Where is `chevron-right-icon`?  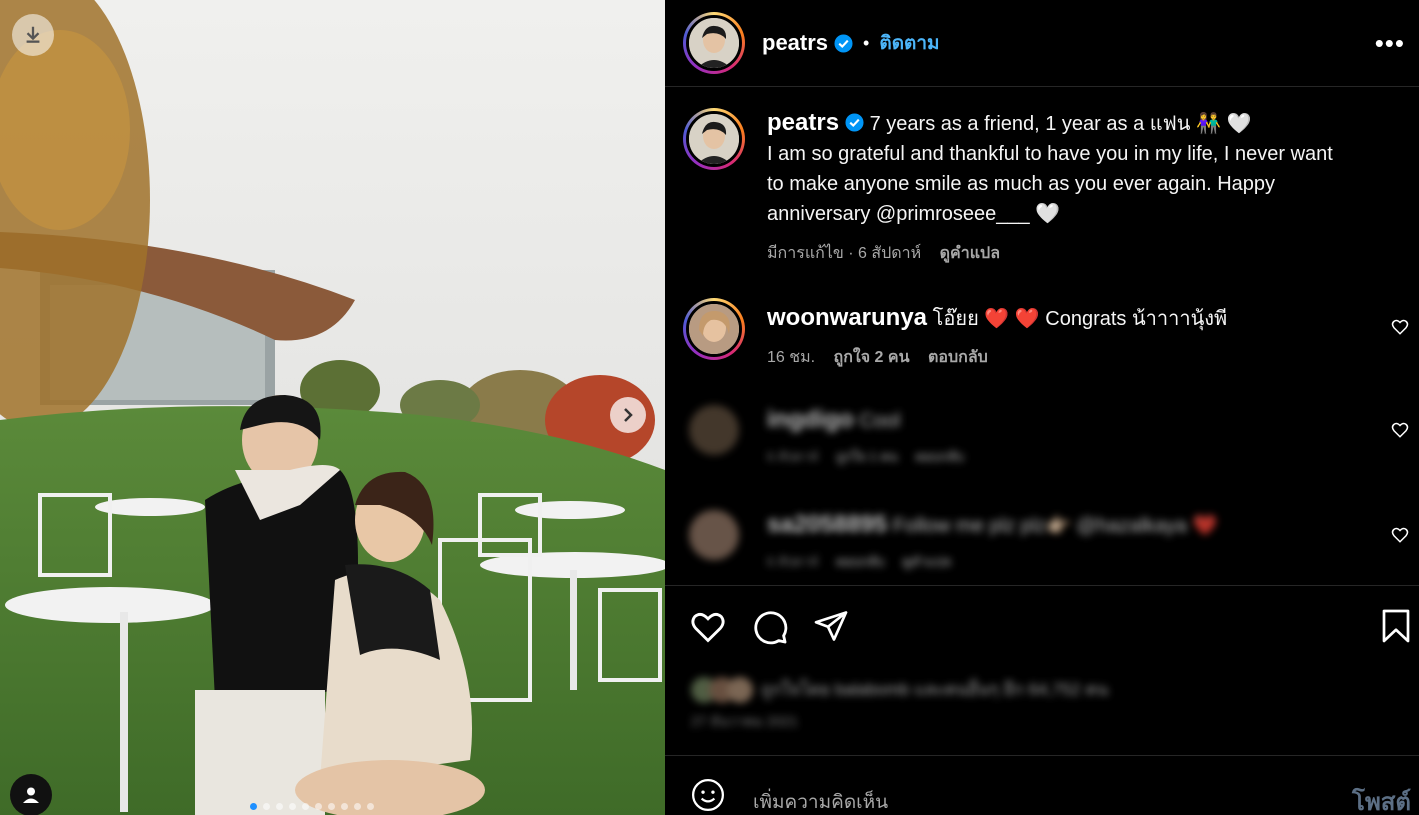 chevron-right-icon is located at coordinates (628, 415).